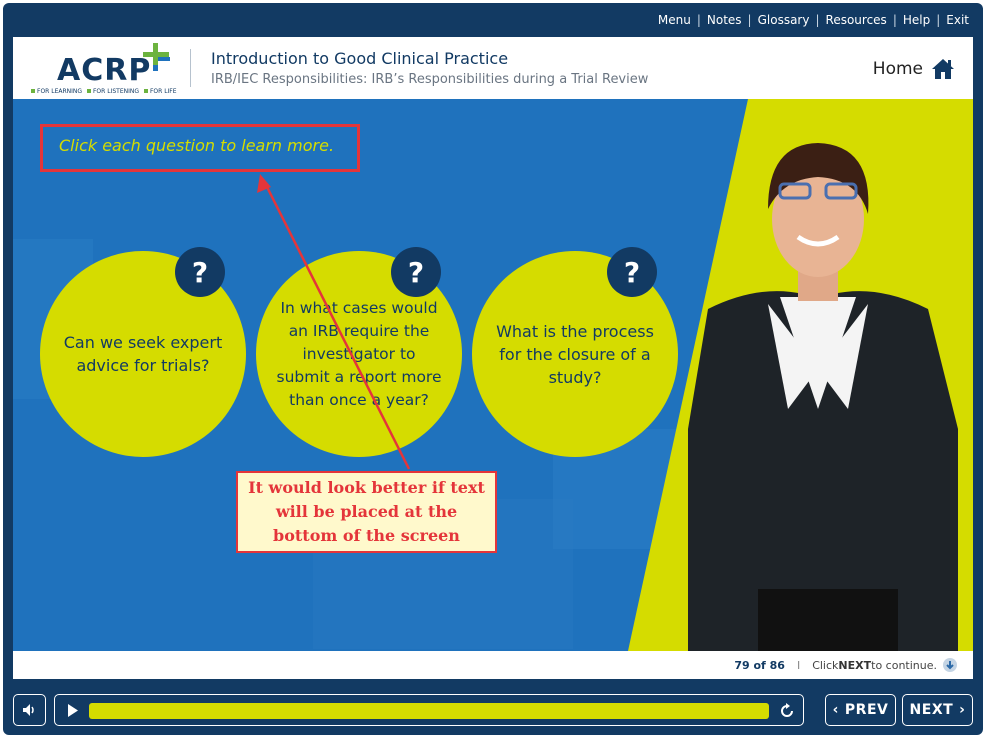 This screenshot has height=739, width=993. Describe the element at coordinates (759, 665) in the screenshot. I see `page-counter: 79 of 86` at that location.